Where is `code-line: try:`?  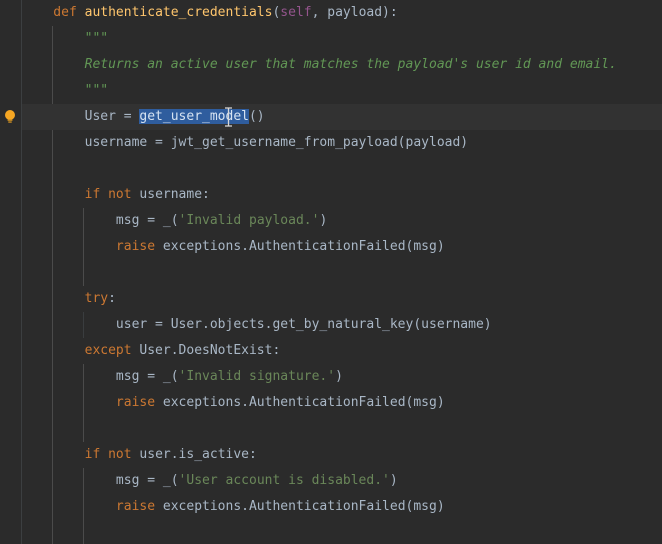
code-line: try: is located at coordinates (331, 299).